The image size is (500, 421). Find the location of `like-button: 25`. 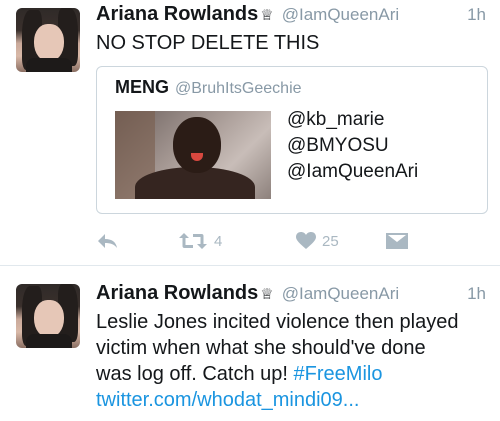

like-button: 25 is located at coordinates (317, 241).